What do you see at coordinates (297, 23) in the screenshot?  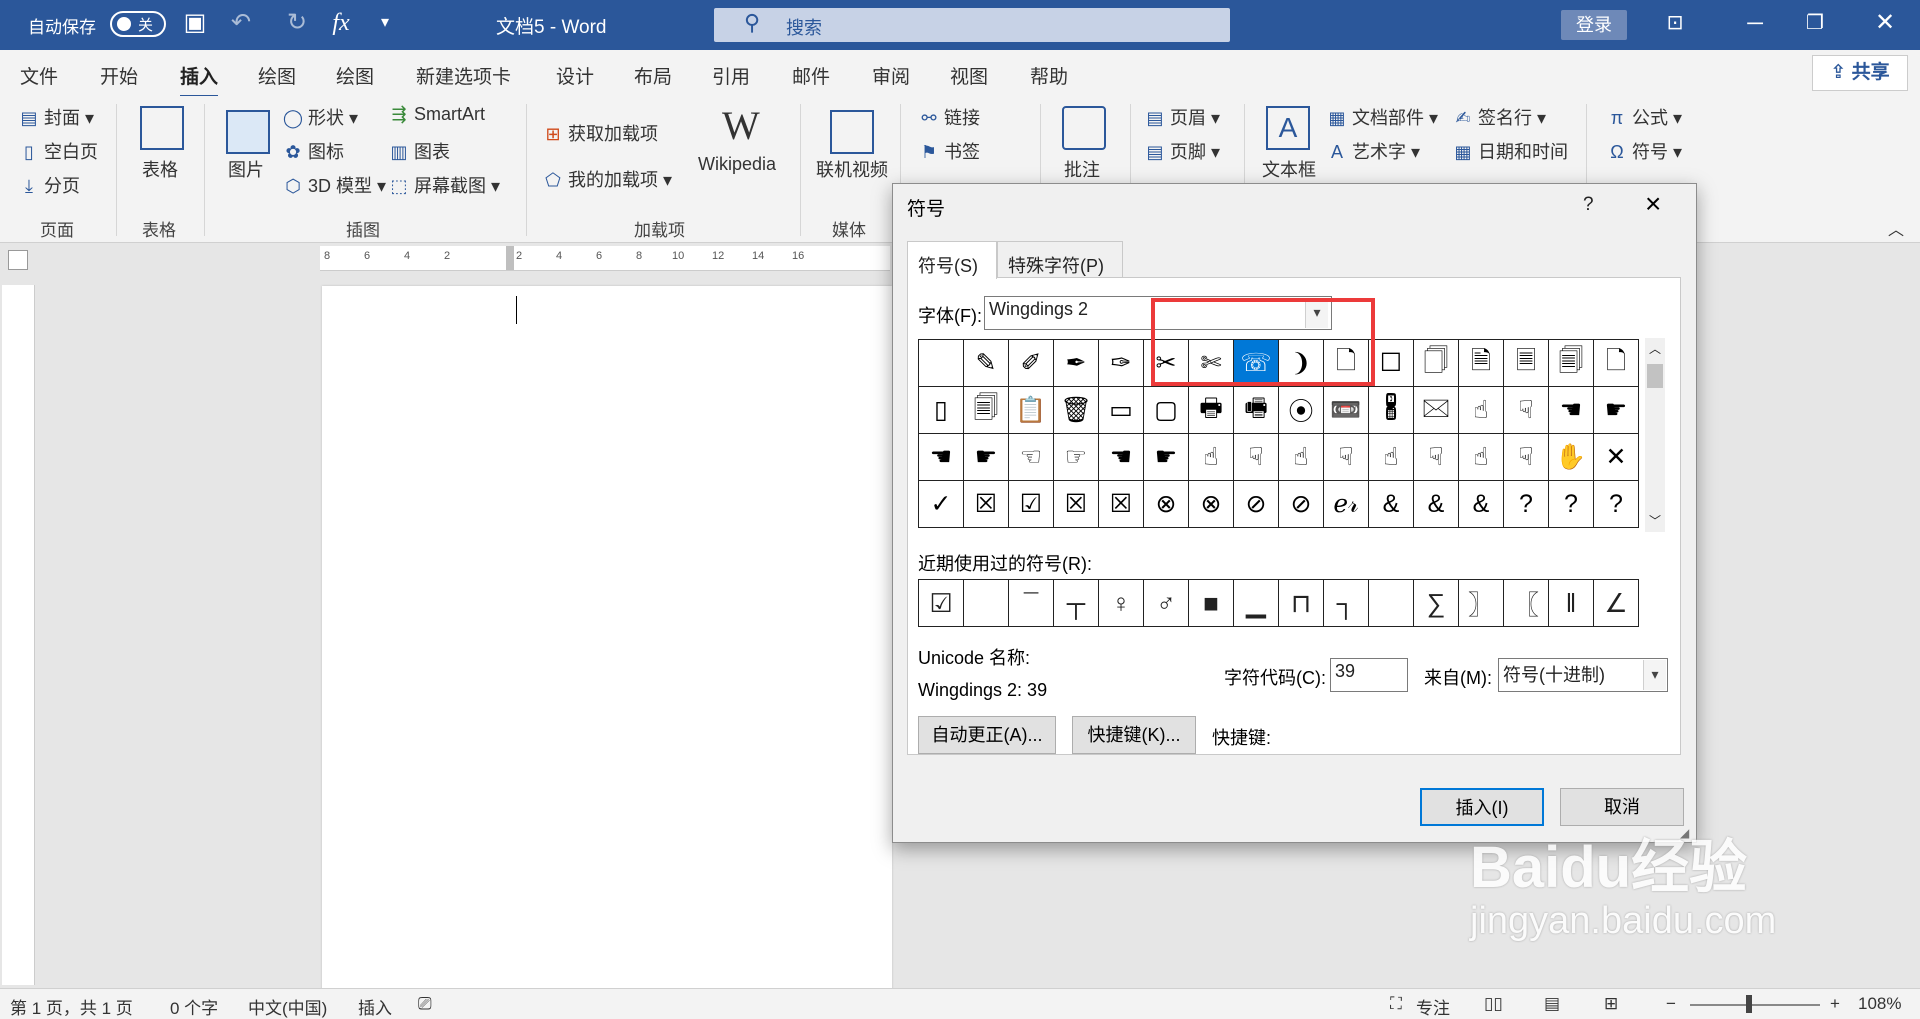 I see `redo-icon: ↻` at bounding box center [297, 23].